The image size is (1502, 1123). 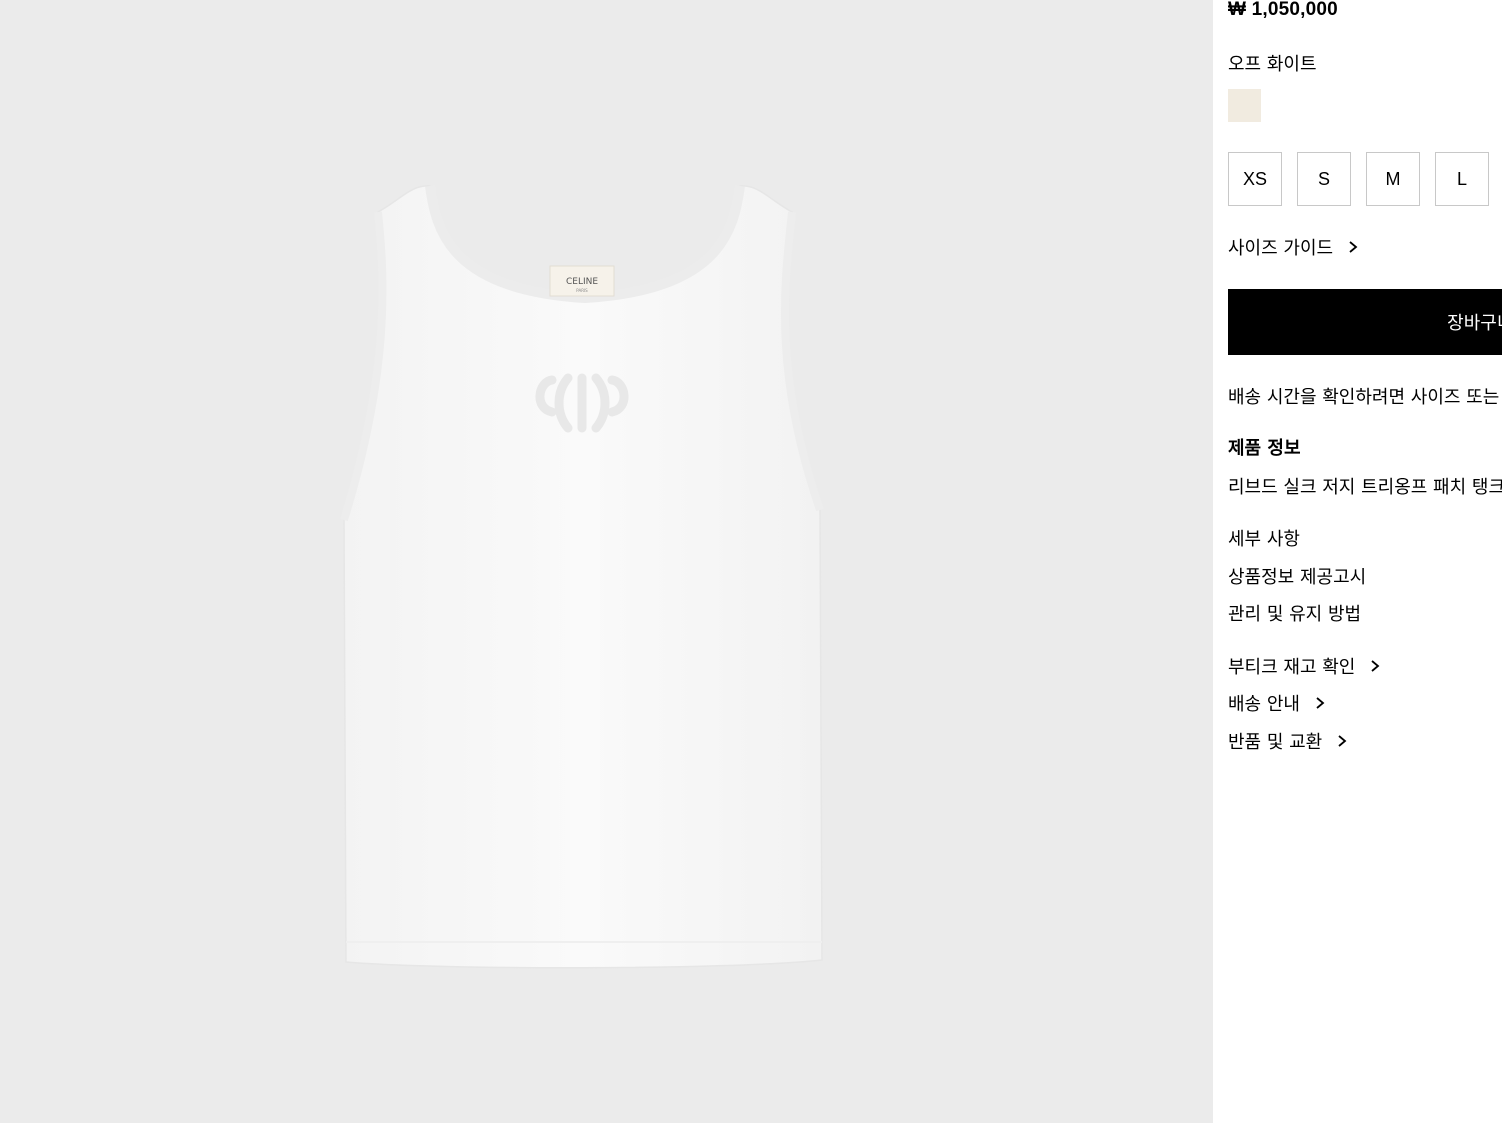 I want to click on product-price: ₩ 1,050,000, so click(x=1283, y=10).